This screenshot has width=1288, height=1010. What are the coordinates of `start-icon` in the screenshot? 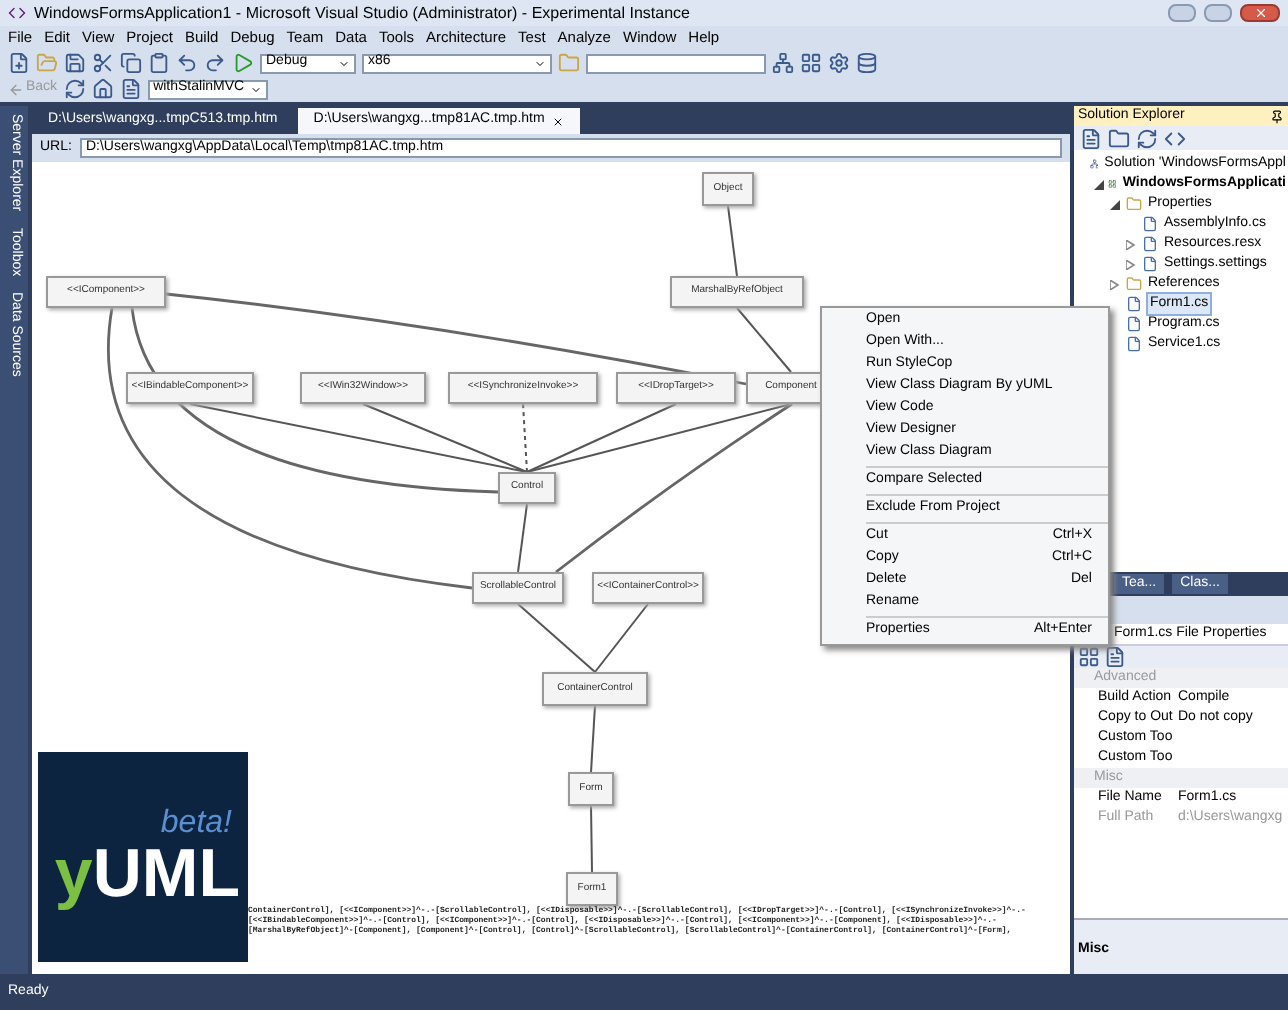 It's located at (243, 63).